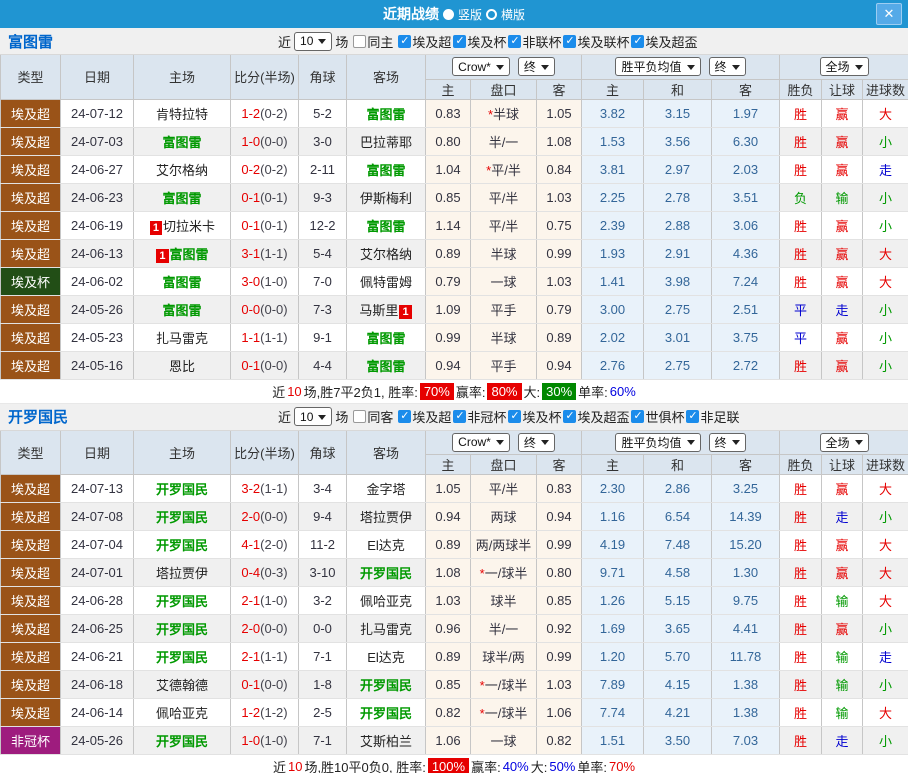 The width and height of the screenshot is (908, 773). What do you see at coordinates (745, 572) in the screenshot?
I see `avg-lose-cell: 1.30` at bounding box center [745, 572].